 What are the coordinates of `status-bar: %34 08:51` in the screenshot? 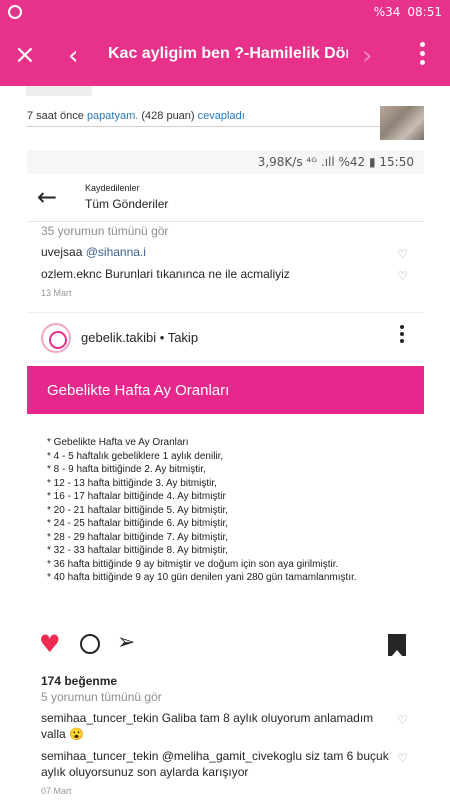 It's located at (225, 13).